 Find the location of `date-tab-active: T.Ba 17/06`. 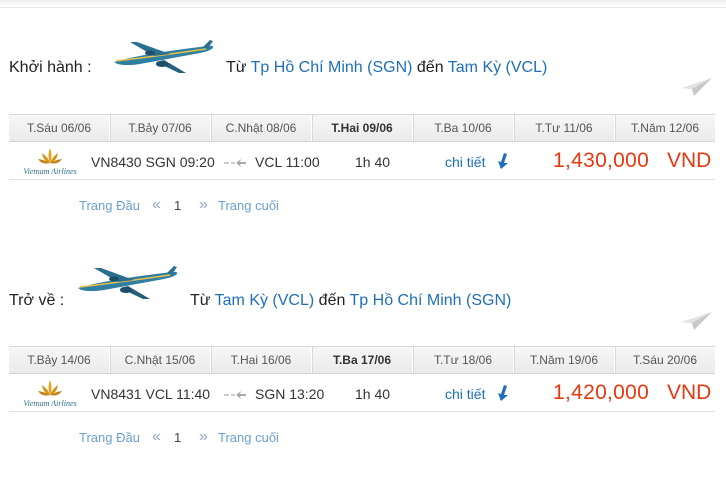

date-tab-active: T.Ba 17/06 is located at coordinates (362, 360).